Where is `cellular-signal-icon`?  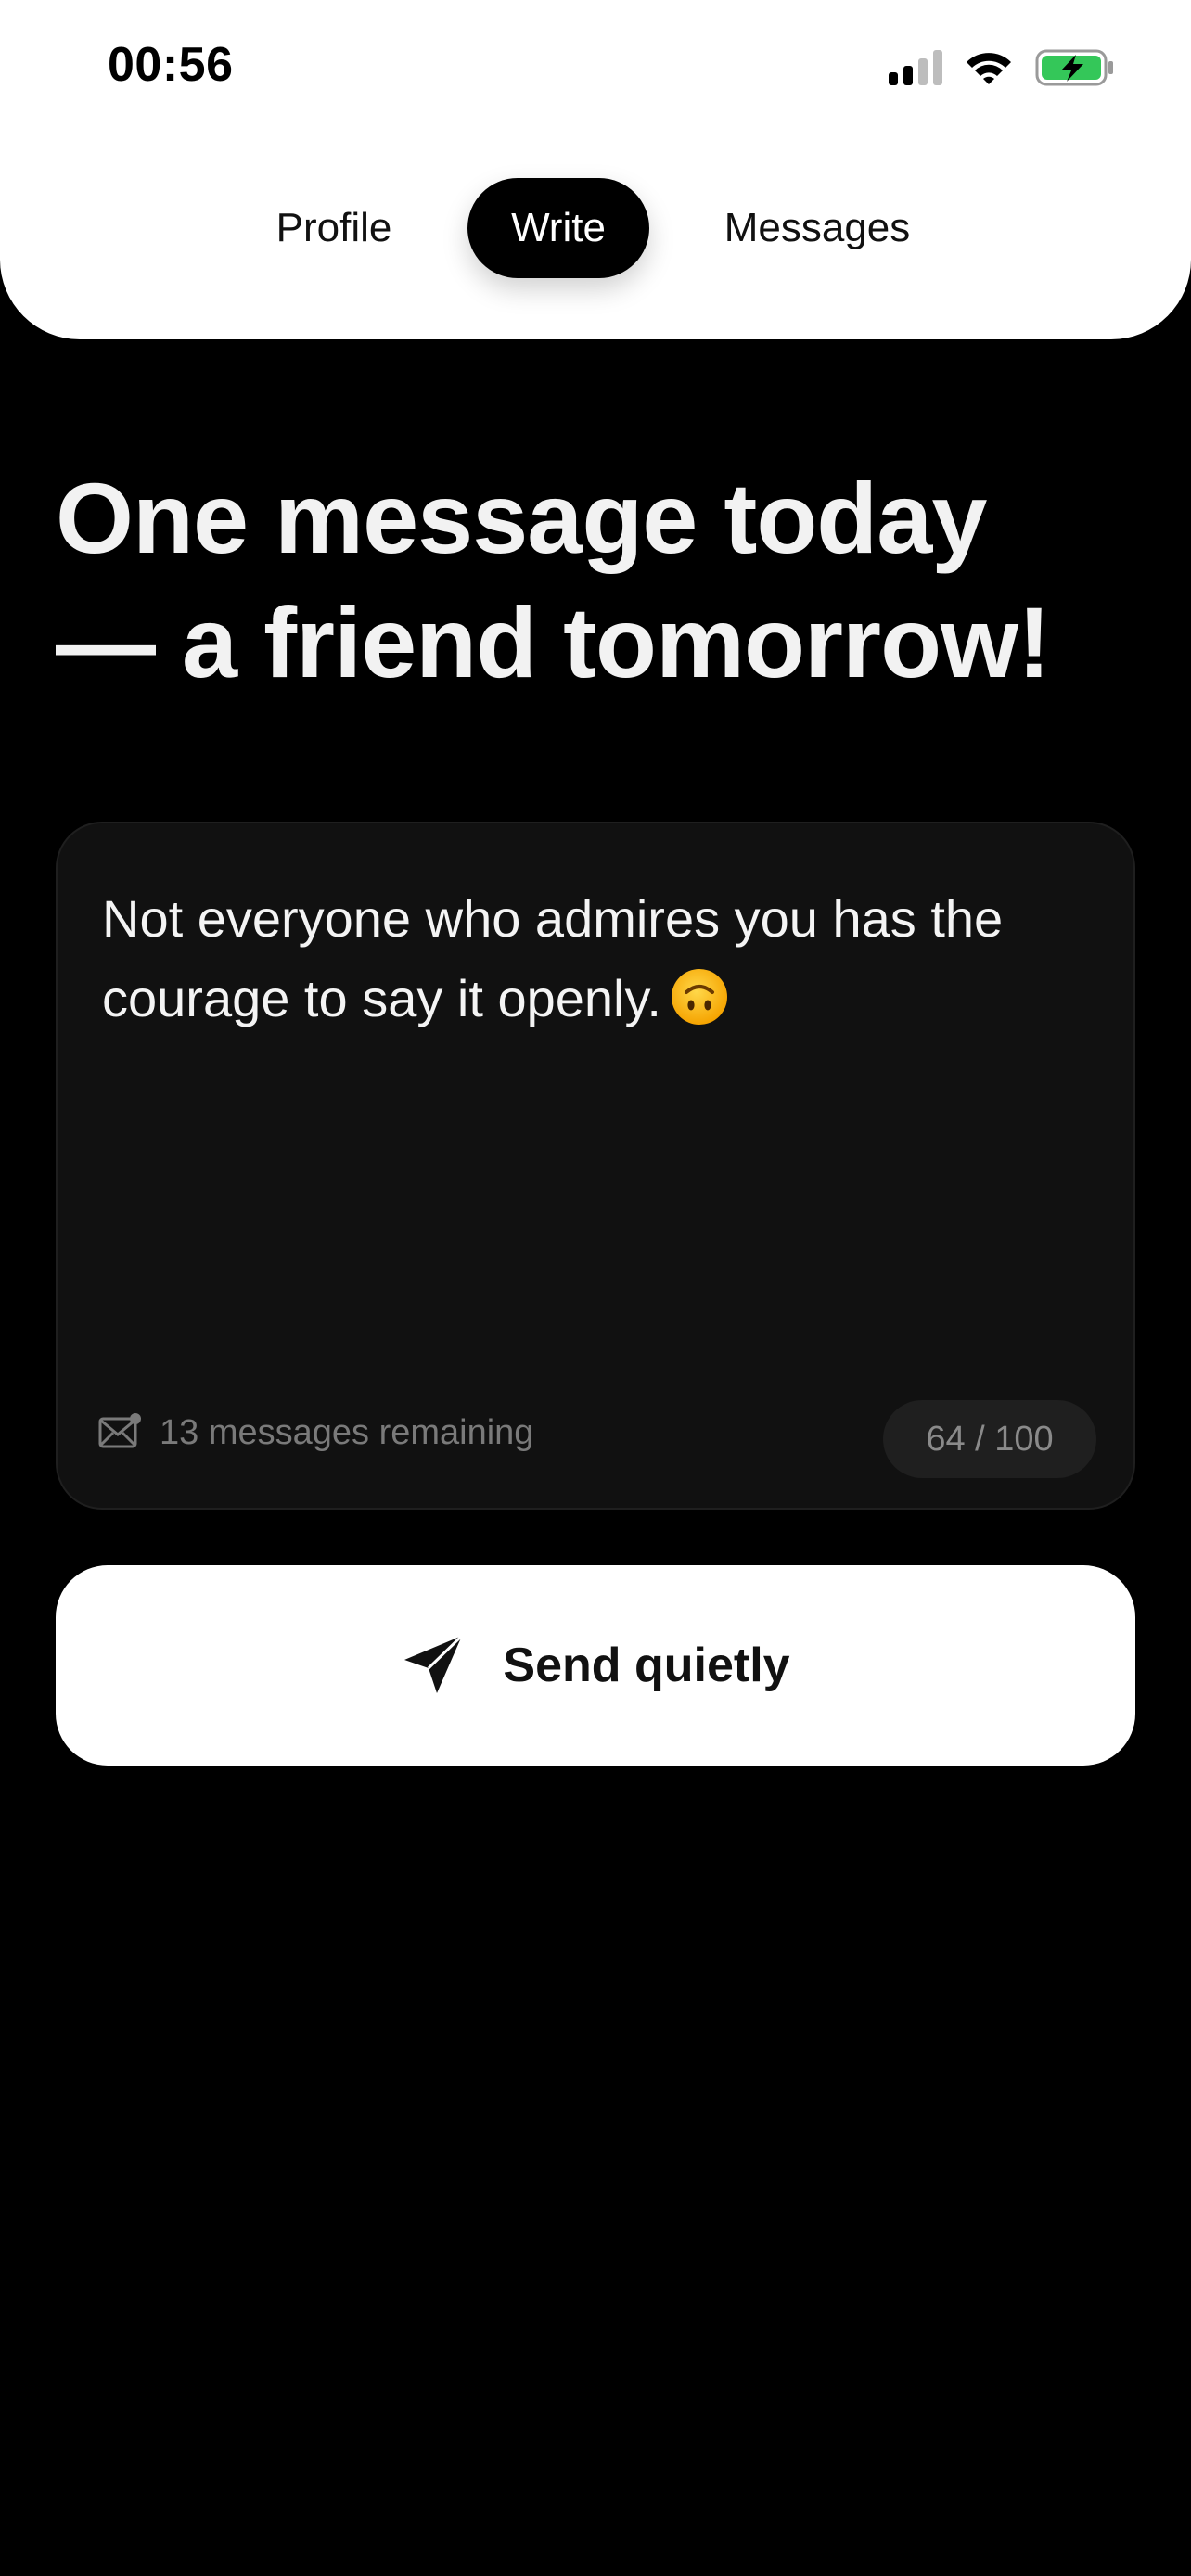
cellular-signal-icon is located at coordinates (916, 67).